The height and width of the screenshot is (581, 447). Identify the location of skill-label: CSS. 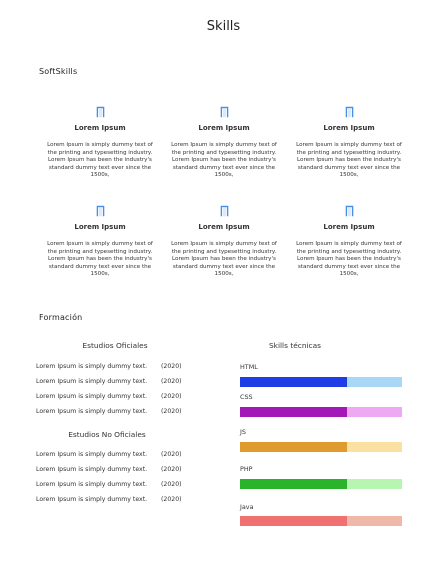
(246, 397).